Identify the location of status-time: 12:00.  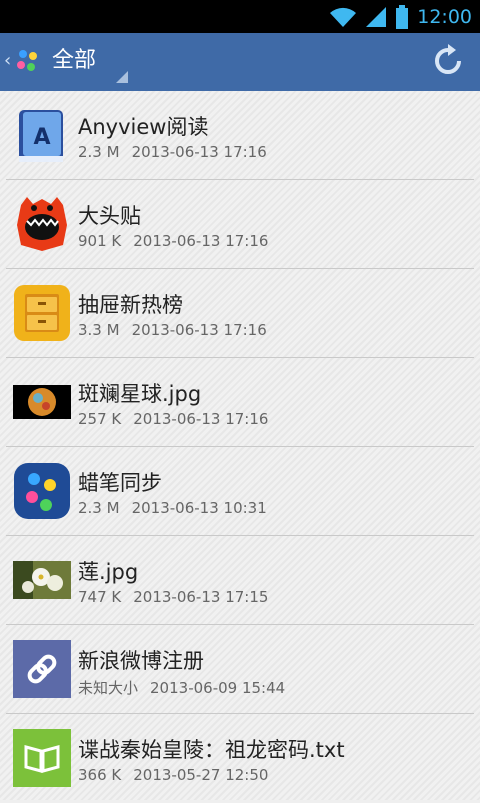
(444, 16).